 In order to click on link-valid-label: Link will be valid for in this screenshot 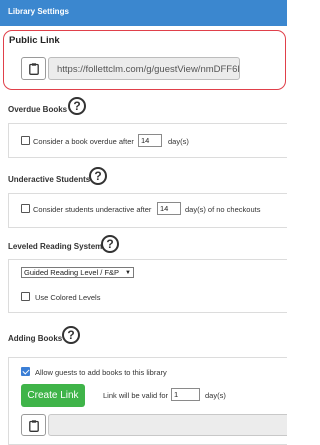, I will do `click(136, 395)`.